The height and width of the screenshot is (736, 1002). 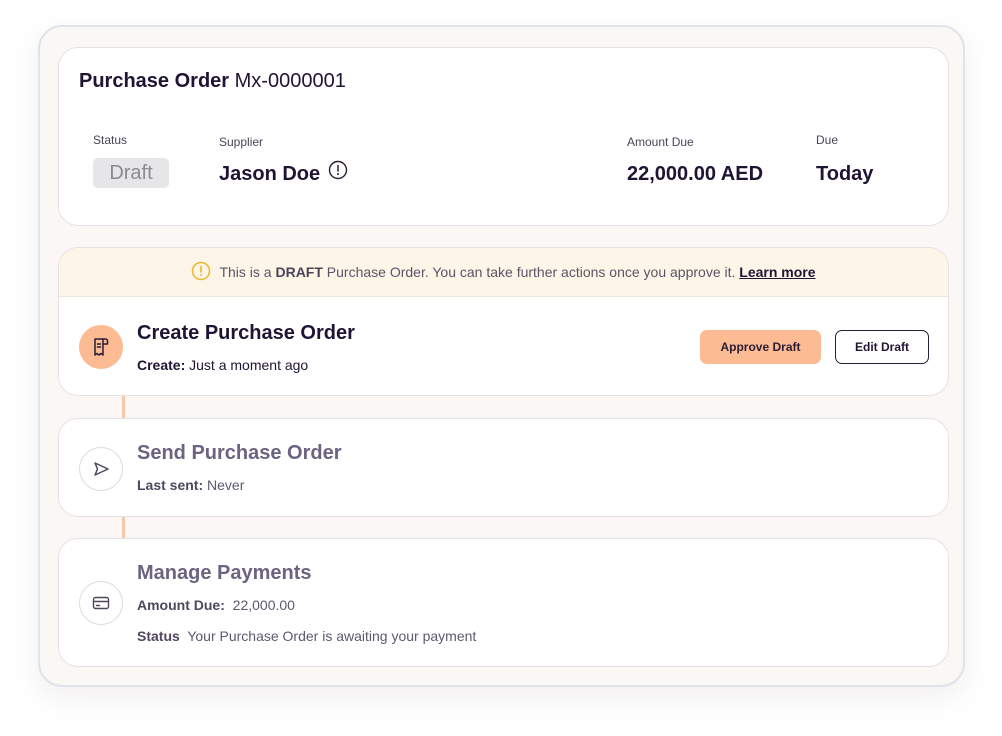 What do you see at coordinates (241, 142) in the screenshot?
I see `supplier-label: Supplier` at bounding box center [241, 142].